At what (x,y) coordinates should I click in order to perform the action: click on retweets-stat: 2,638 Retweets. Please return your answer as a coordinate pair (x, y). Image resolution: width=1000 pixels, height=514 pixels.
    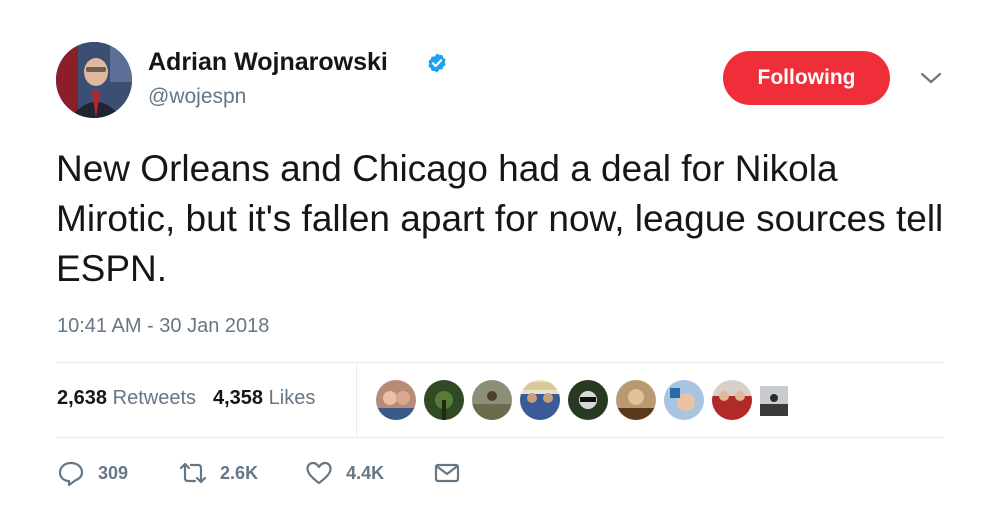
    Looking at the image, I should click on (126, 398).